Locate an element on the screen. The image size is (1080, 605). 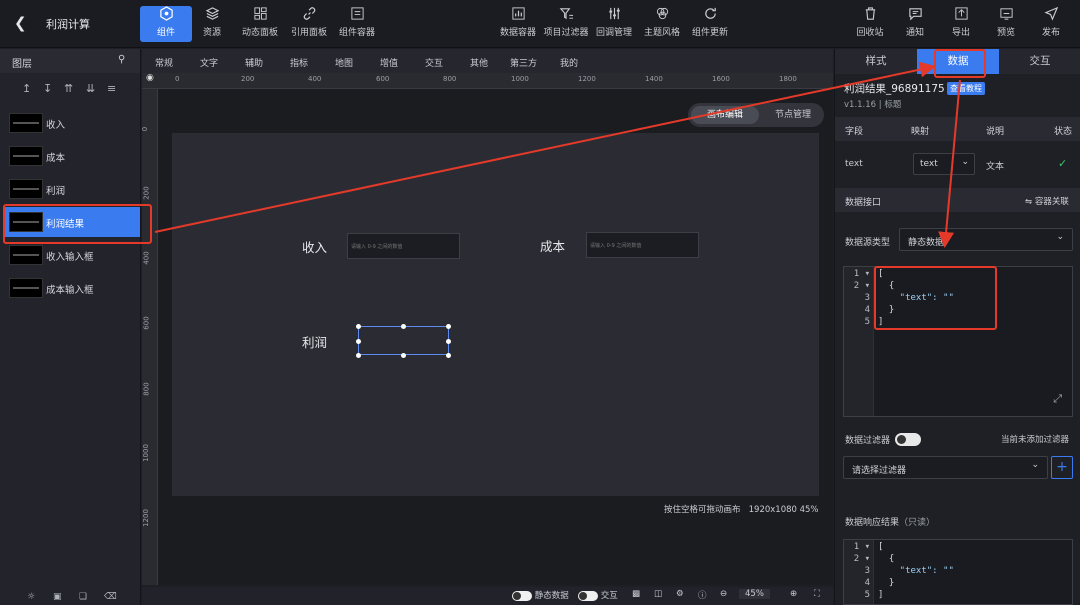
components-icon is located at coordinates (166, 15).